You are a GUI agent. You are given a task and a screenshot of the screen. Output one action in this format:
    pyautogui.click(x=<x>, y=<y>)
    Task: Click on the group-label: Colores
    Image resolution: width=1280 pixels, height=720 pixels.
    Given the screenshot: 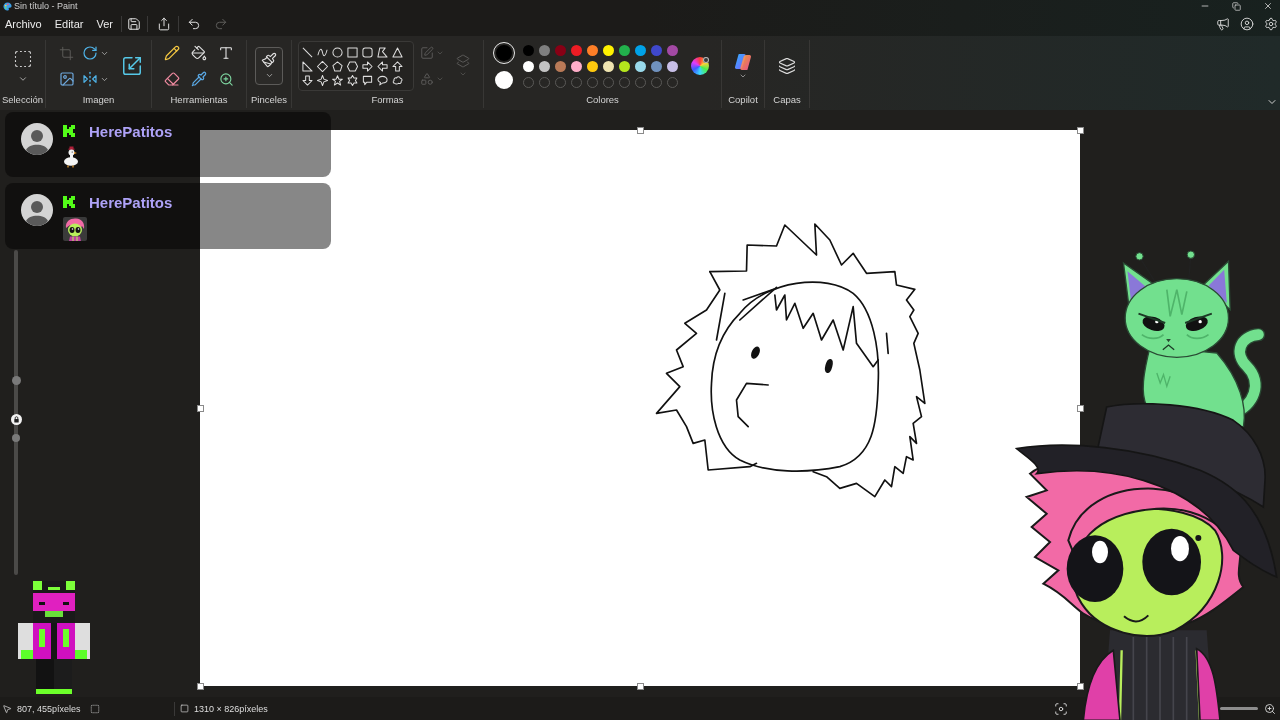 What is the action you would take?
    pyautogui.click(x=602, y=100)
    